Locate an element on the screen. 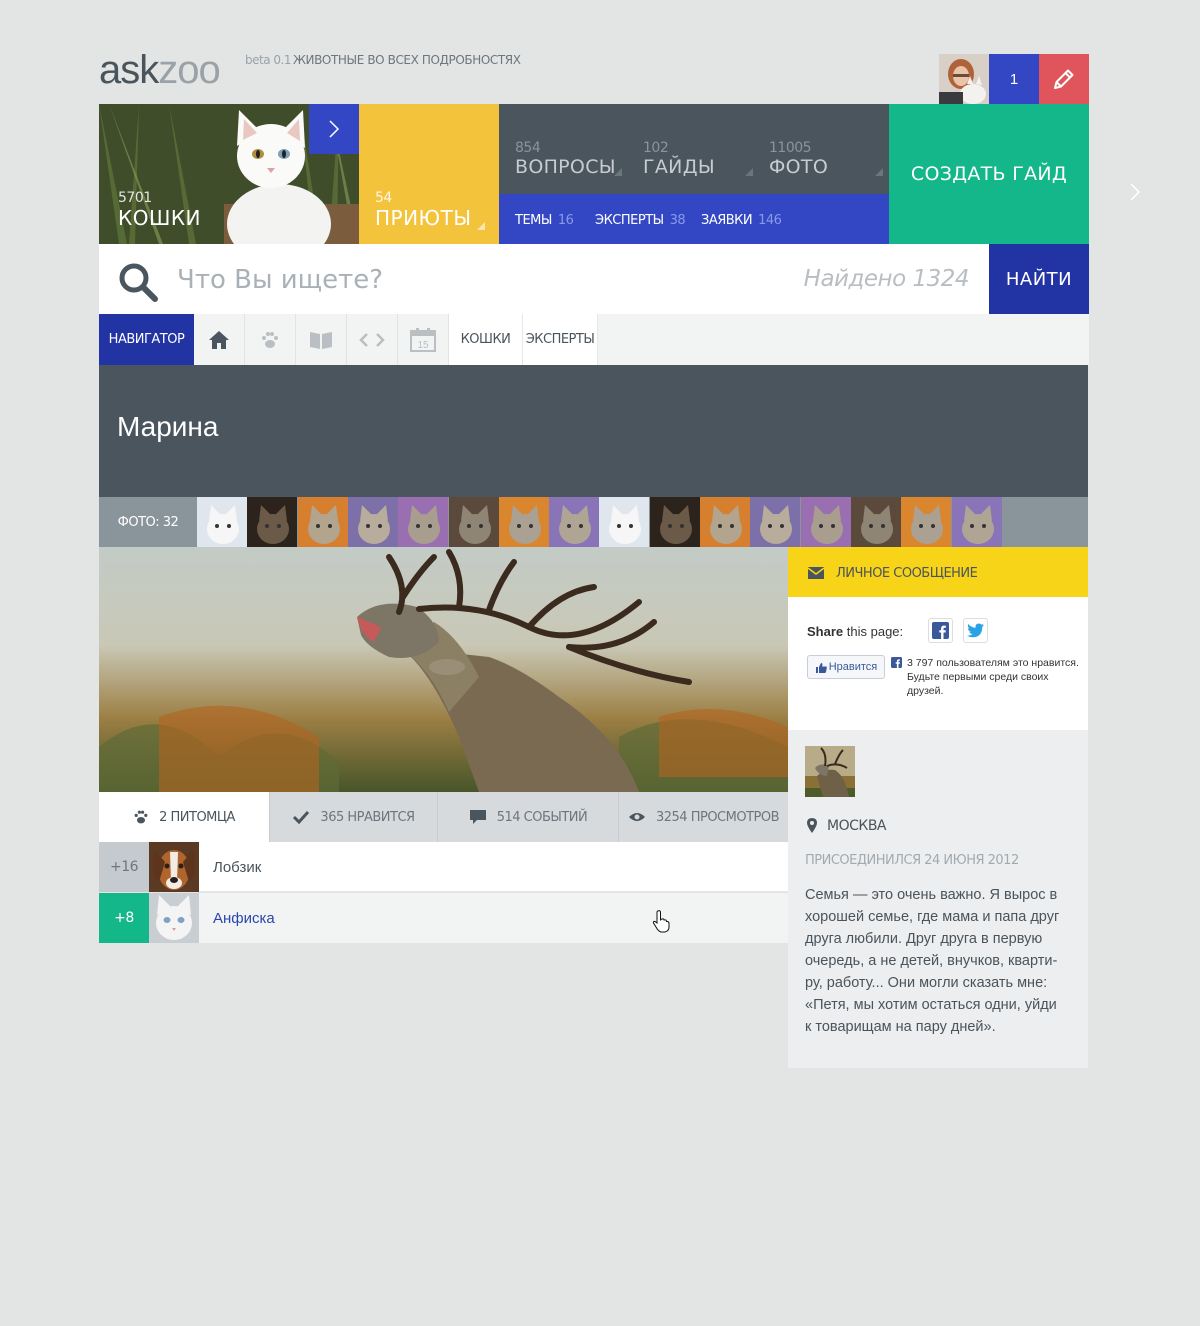  deer-photo is located at coordinates (443, 669).